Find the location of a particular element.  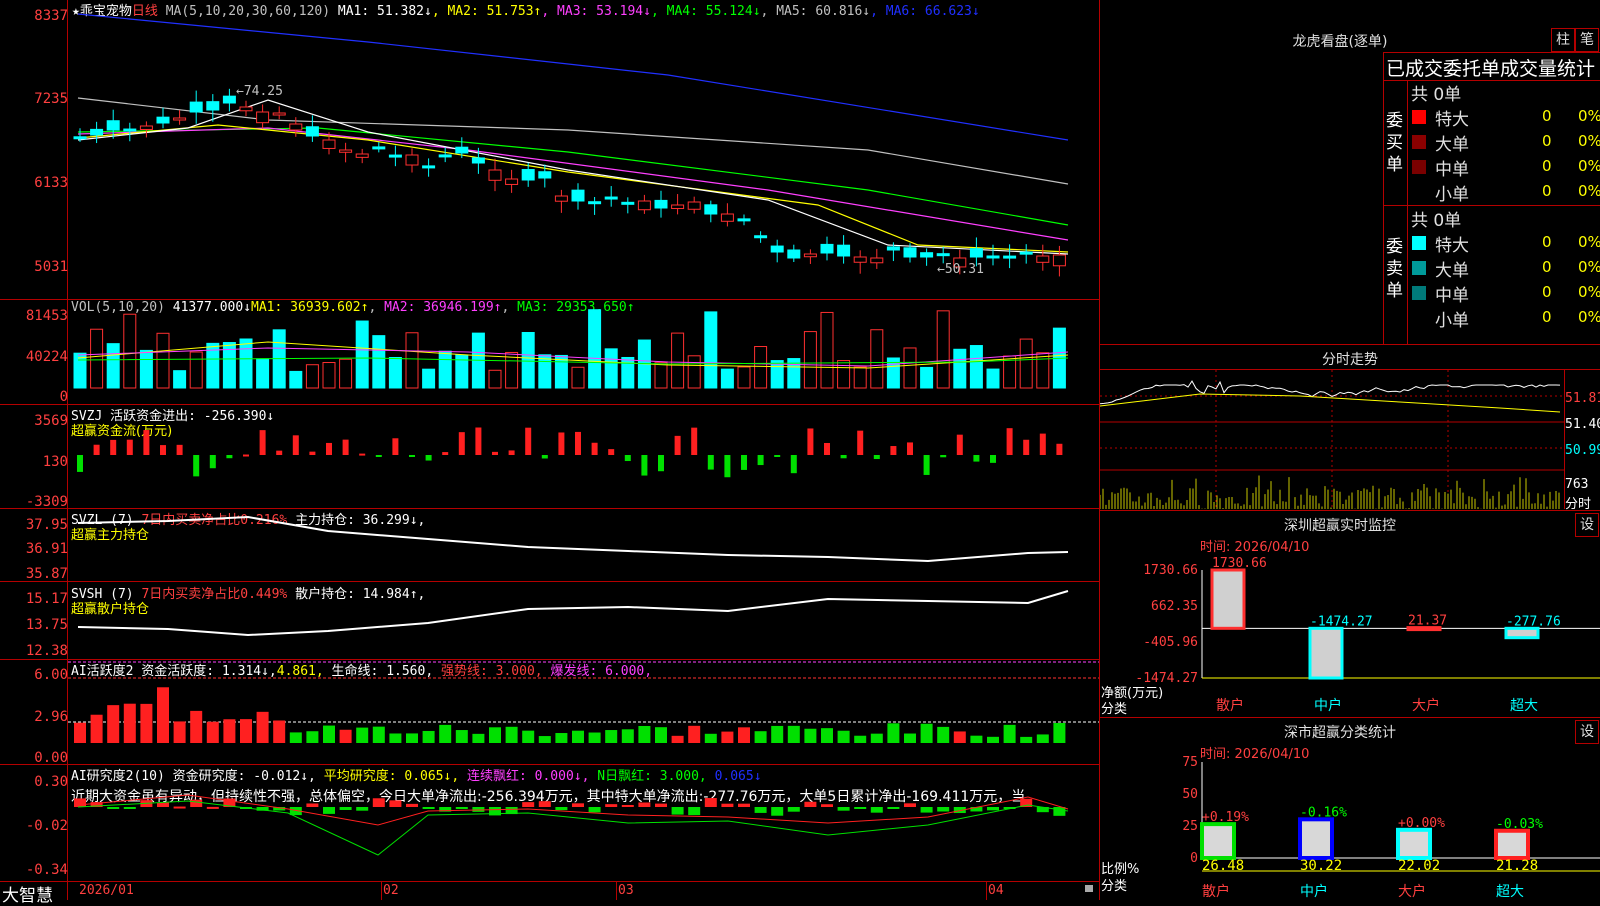

class-bar is located at coordinates (1316, 838).